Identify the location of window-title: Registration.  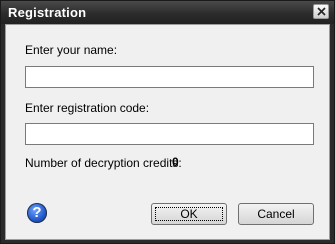
(47, 12).